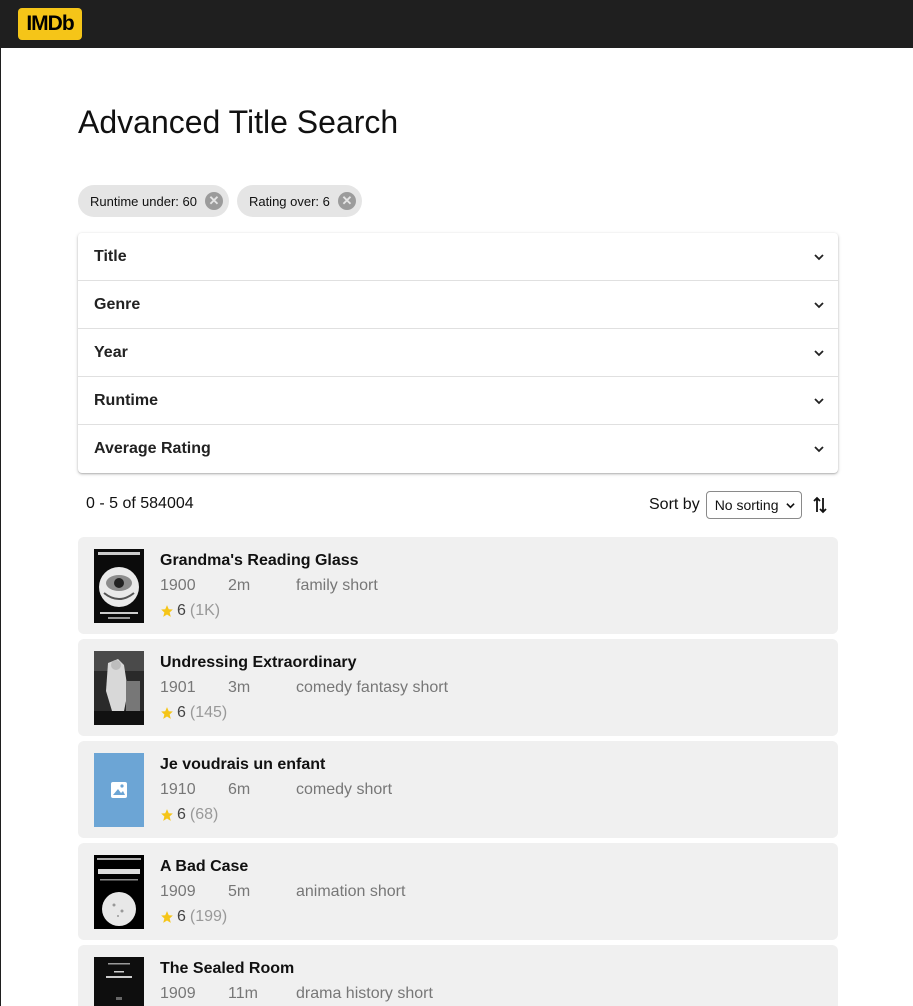  What do you see at coordinates (289, 201) in the screenshot?
I see `chip-label: Rating over: 6` at bounding box center [289, 201].